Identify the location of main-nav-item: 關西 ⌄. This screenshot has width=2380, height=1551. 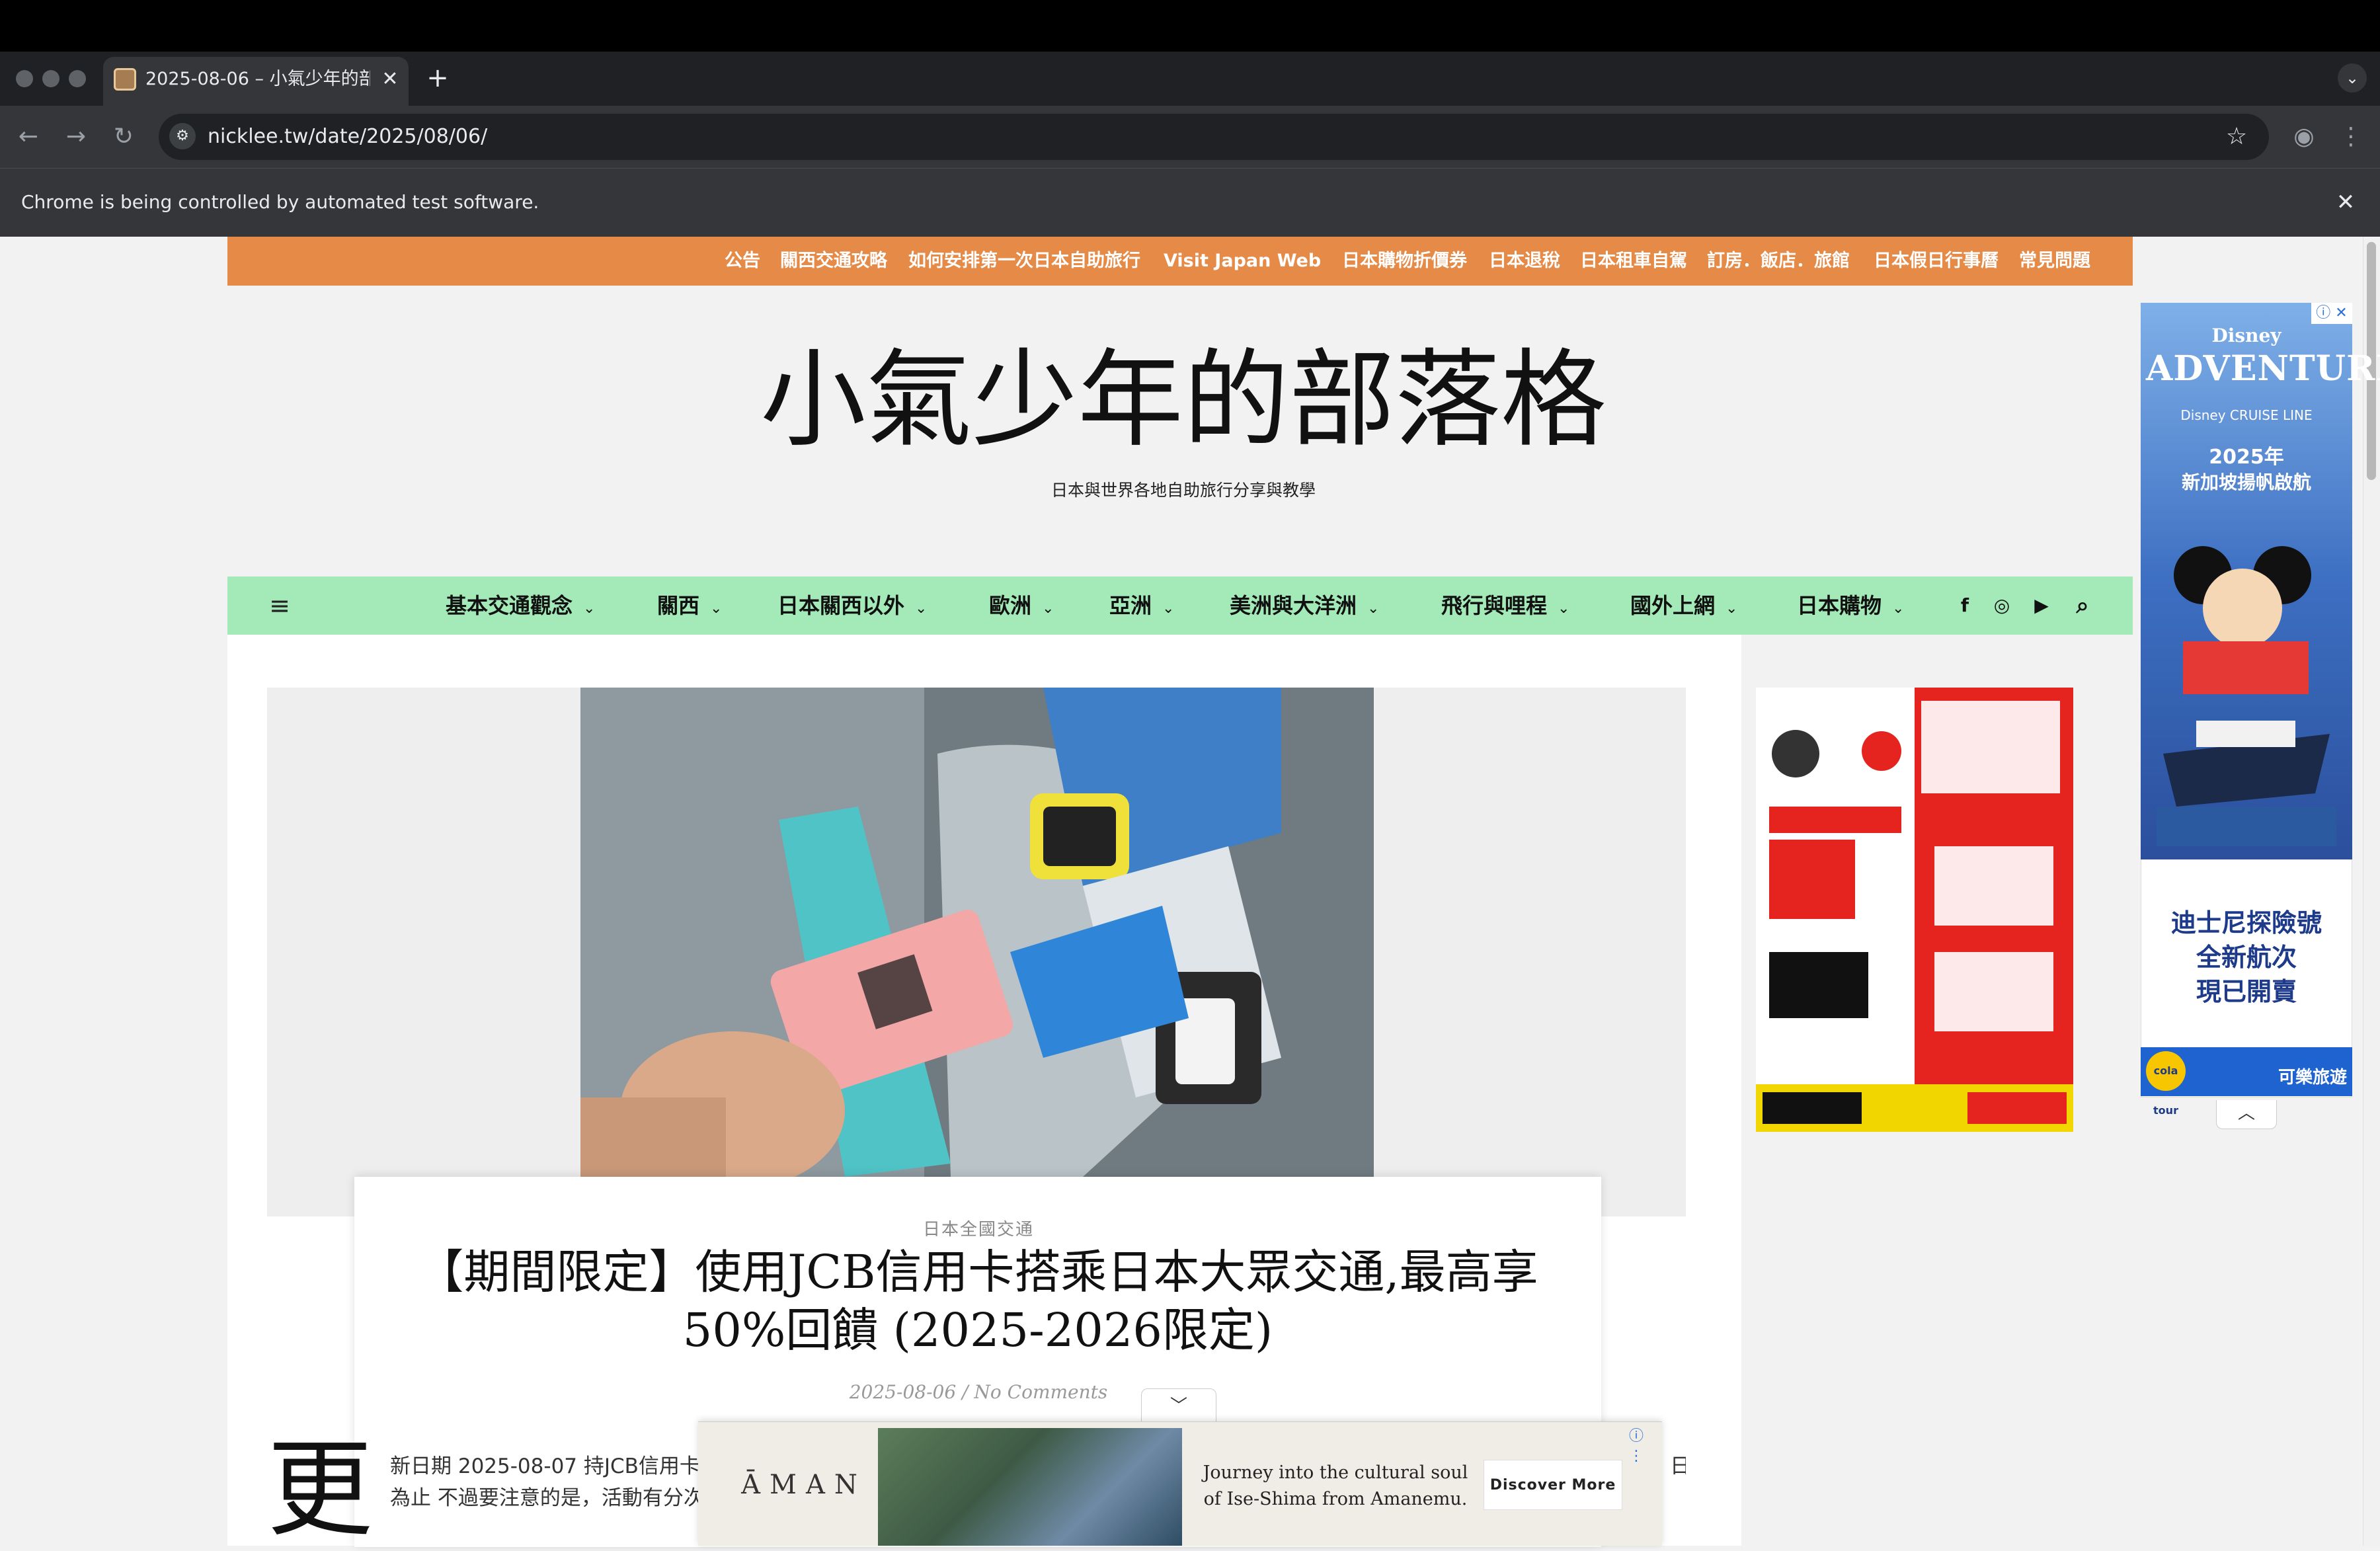
(689, 605).